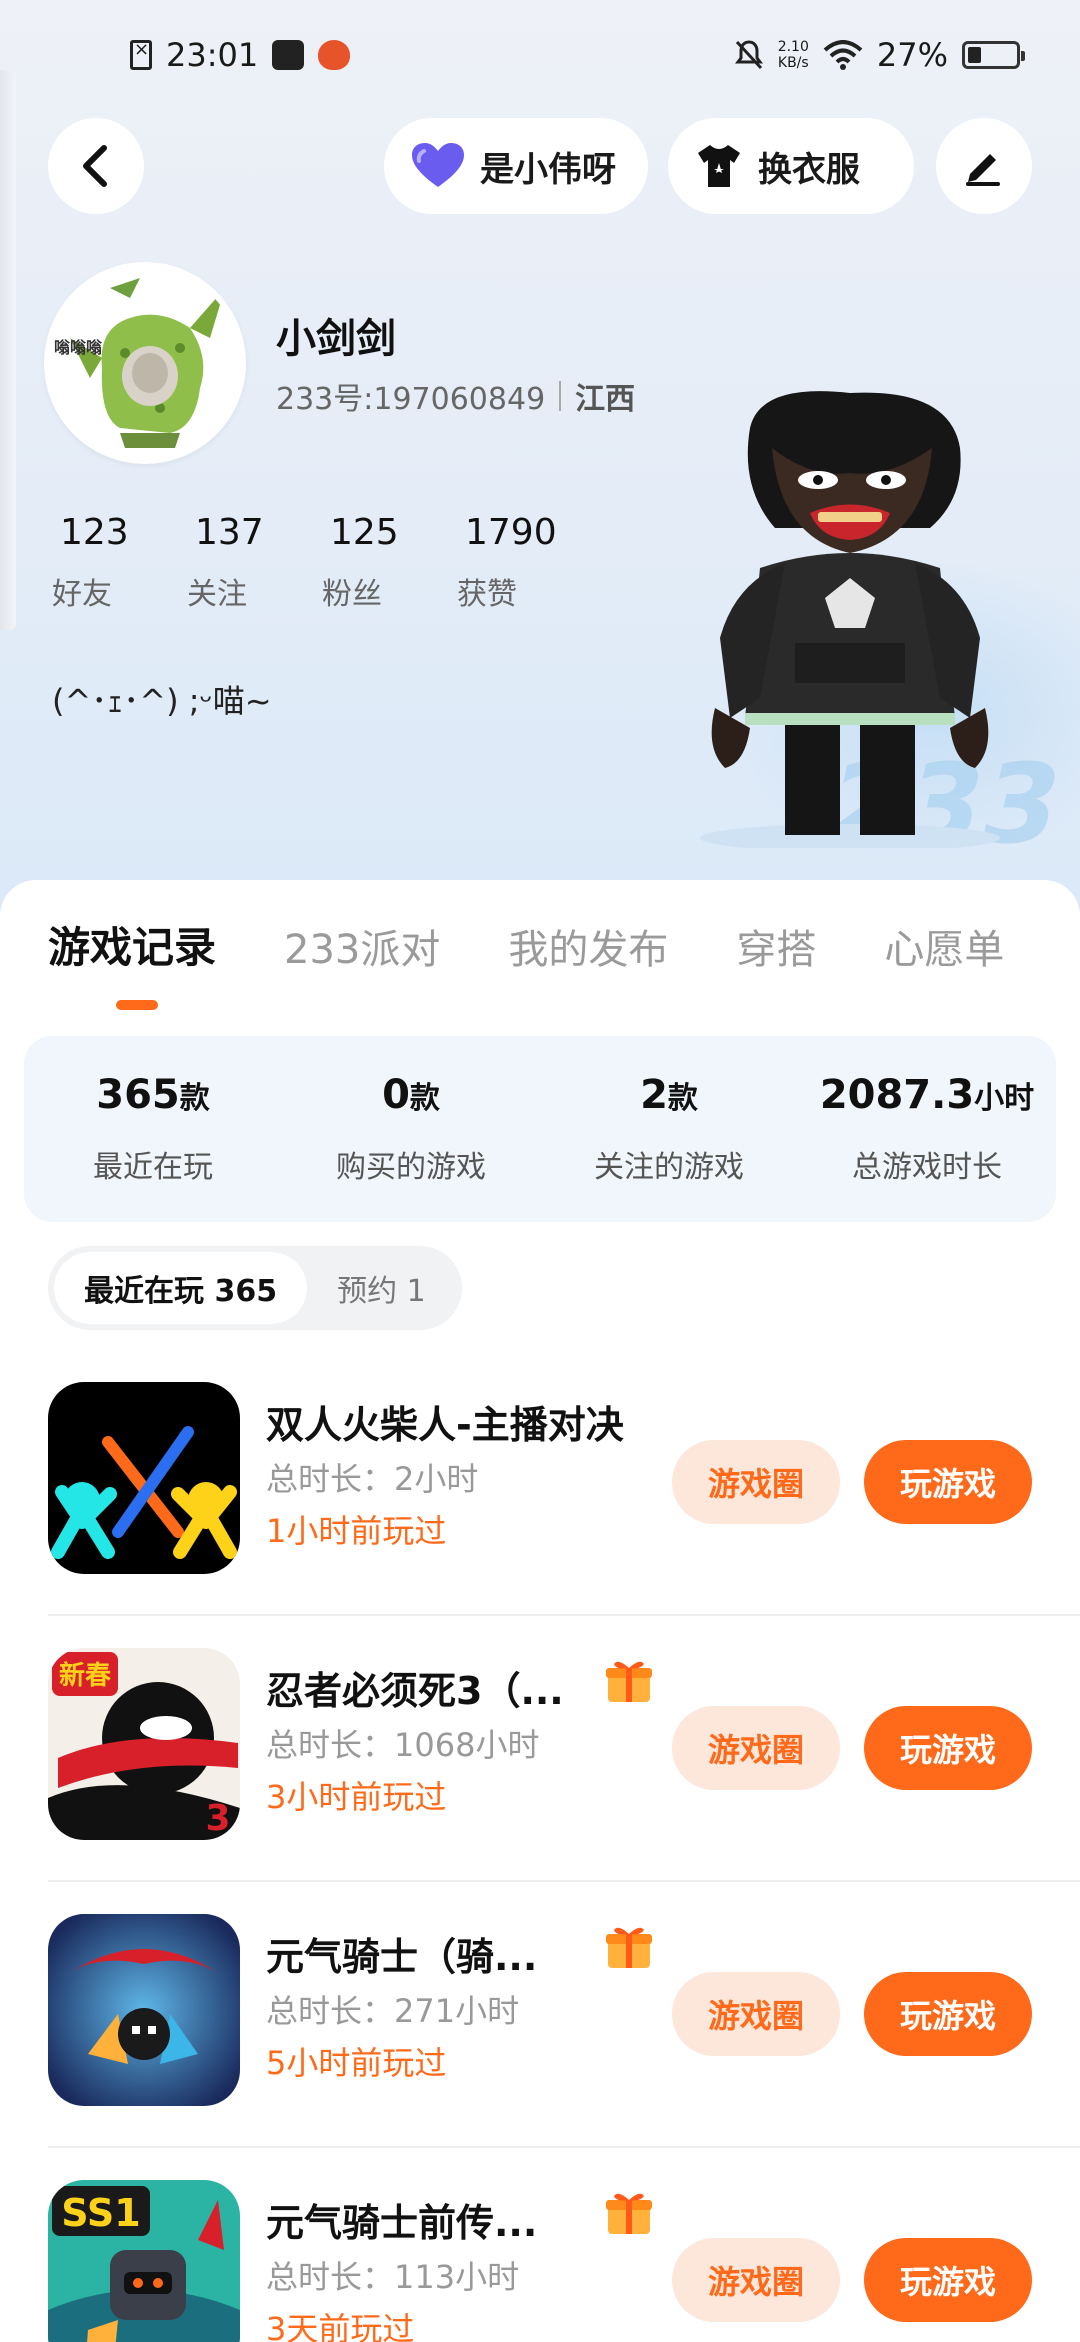  I want to click on game-duration: 总时长：1068小时, so click(403, 1745).